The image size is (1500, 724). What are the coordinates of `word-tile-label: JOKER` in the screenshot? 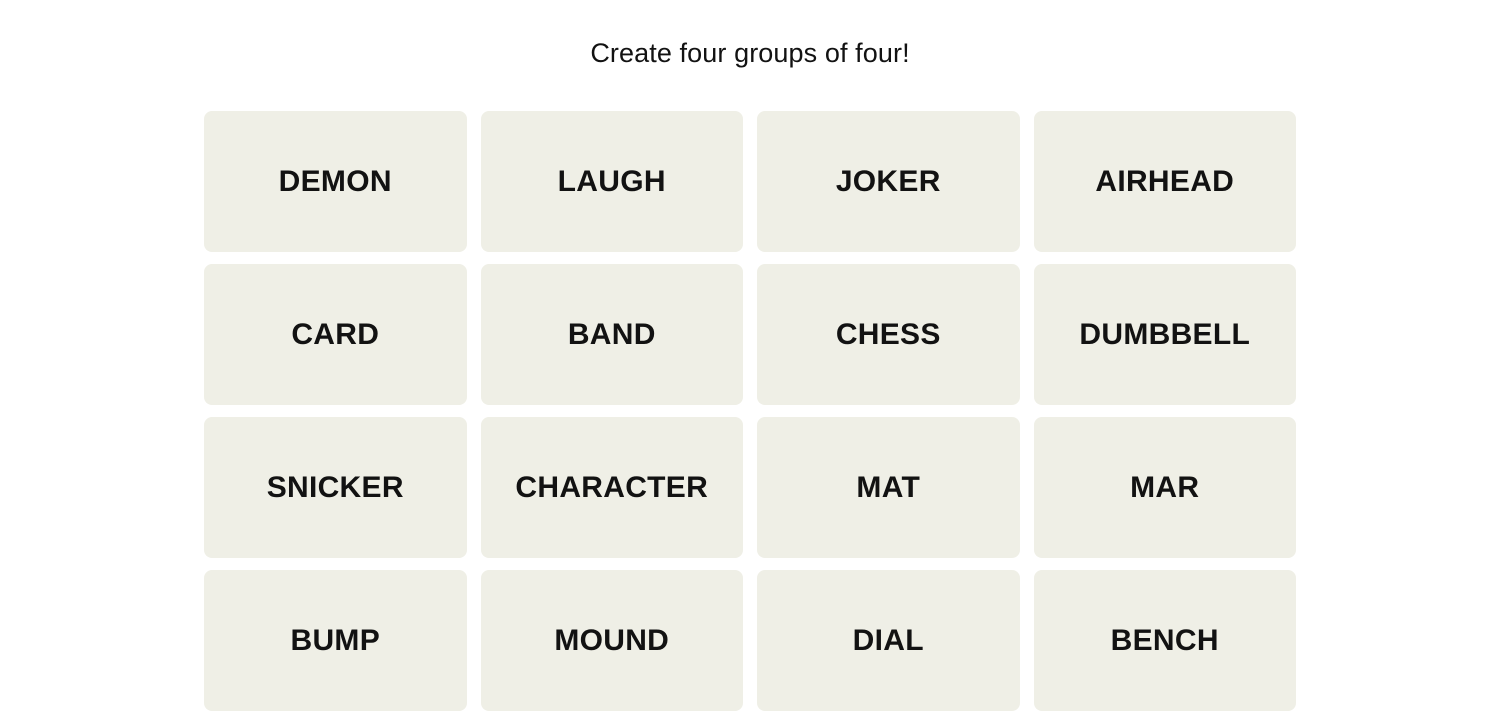 It's located at (888, 181).